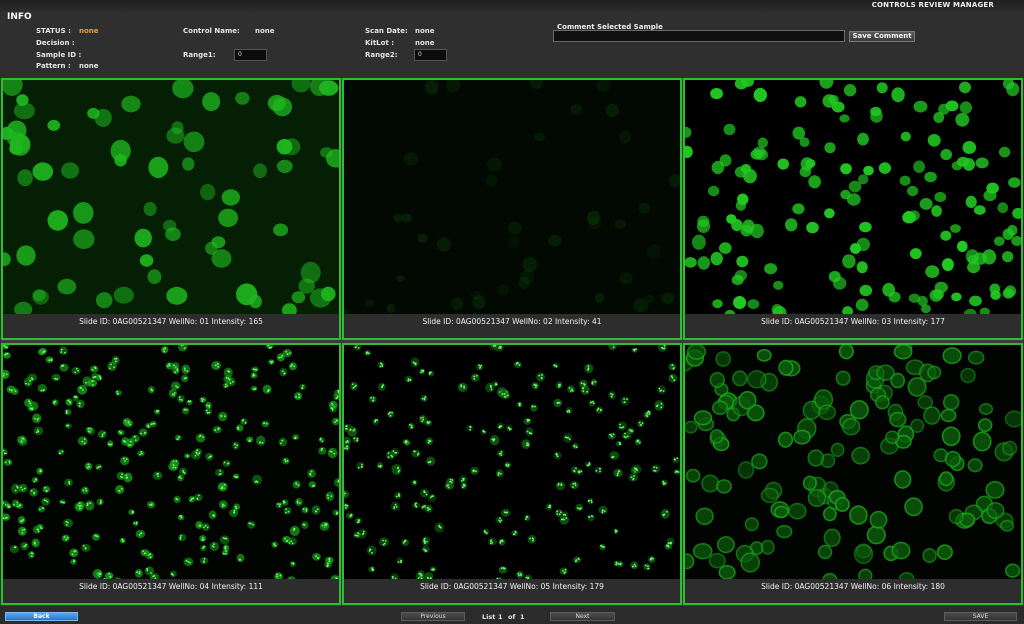 This screenshot has height=624, width=1024. Describe the element at coordinates (512, 617) in the screenshot. I see `of-label: of` at that location.